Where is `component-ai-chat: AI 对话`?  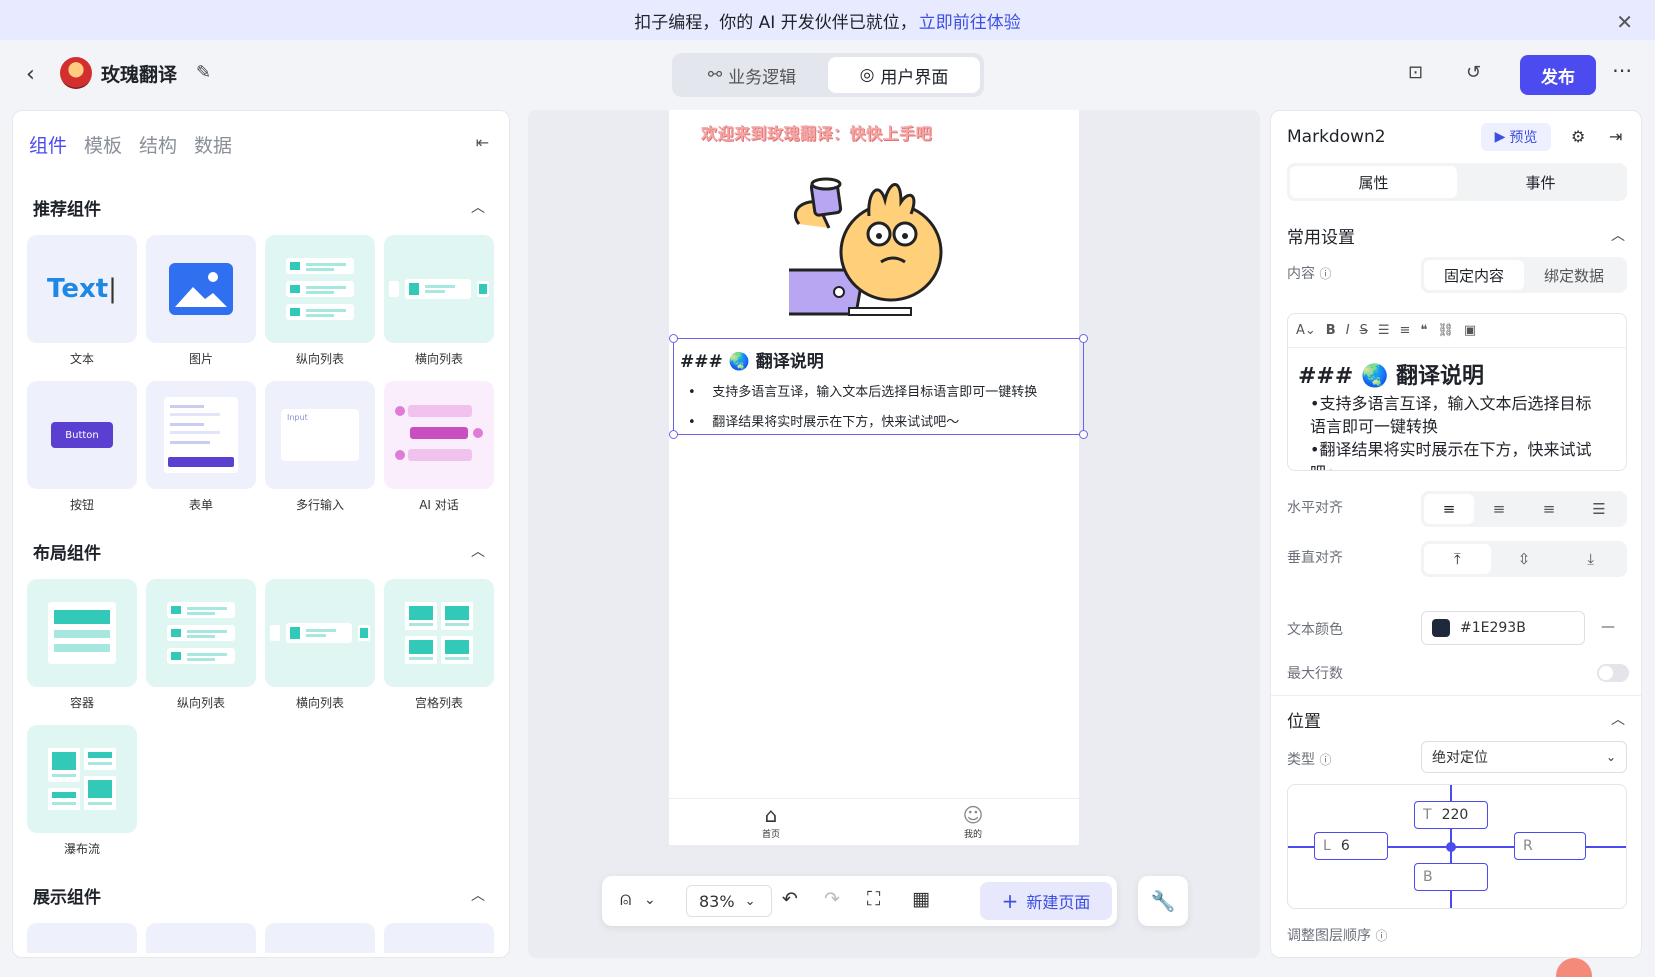 component-ai-chat: AI 对话 is located at coordinates (439, 447).